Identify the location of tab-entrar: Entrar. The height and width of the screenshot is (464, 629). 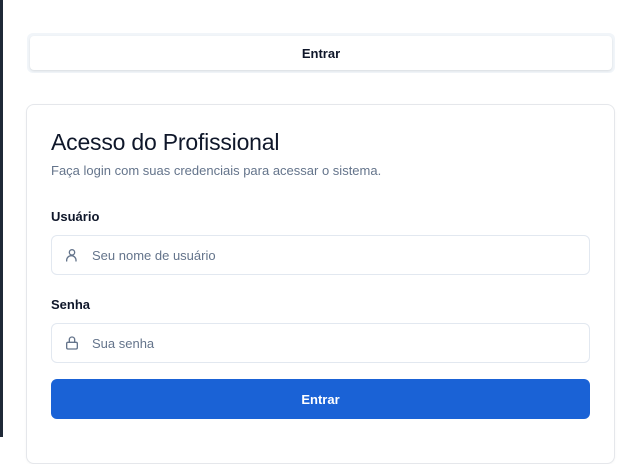
(321, 53).